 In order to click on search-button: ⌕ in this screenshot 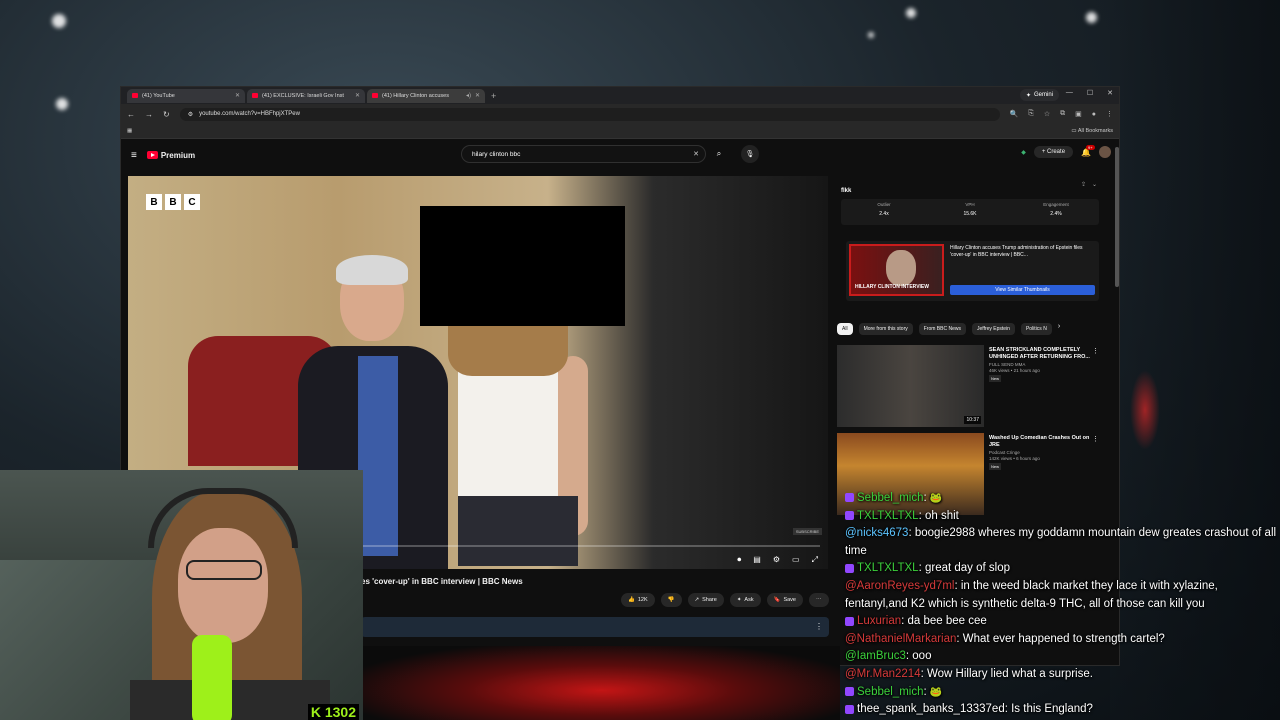, I will do `click(719, 154)`.